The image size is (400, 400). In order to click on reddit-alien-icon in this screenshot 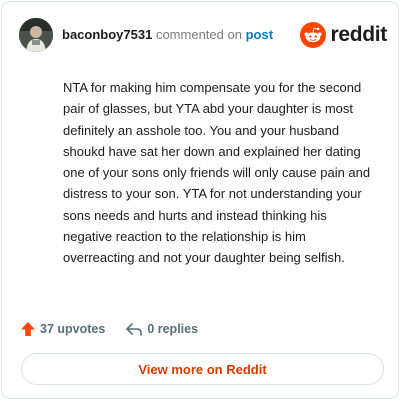, I will do `click(313, 35)`.